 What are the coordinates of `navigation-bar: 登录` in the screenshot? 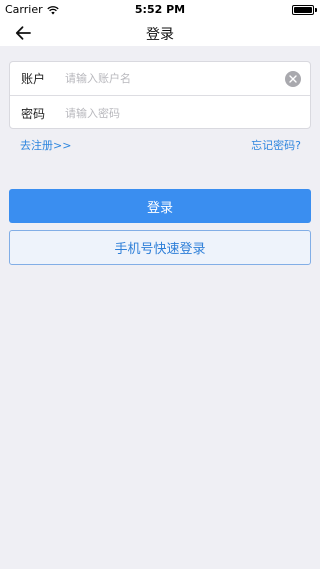 It's located at (160, 33).